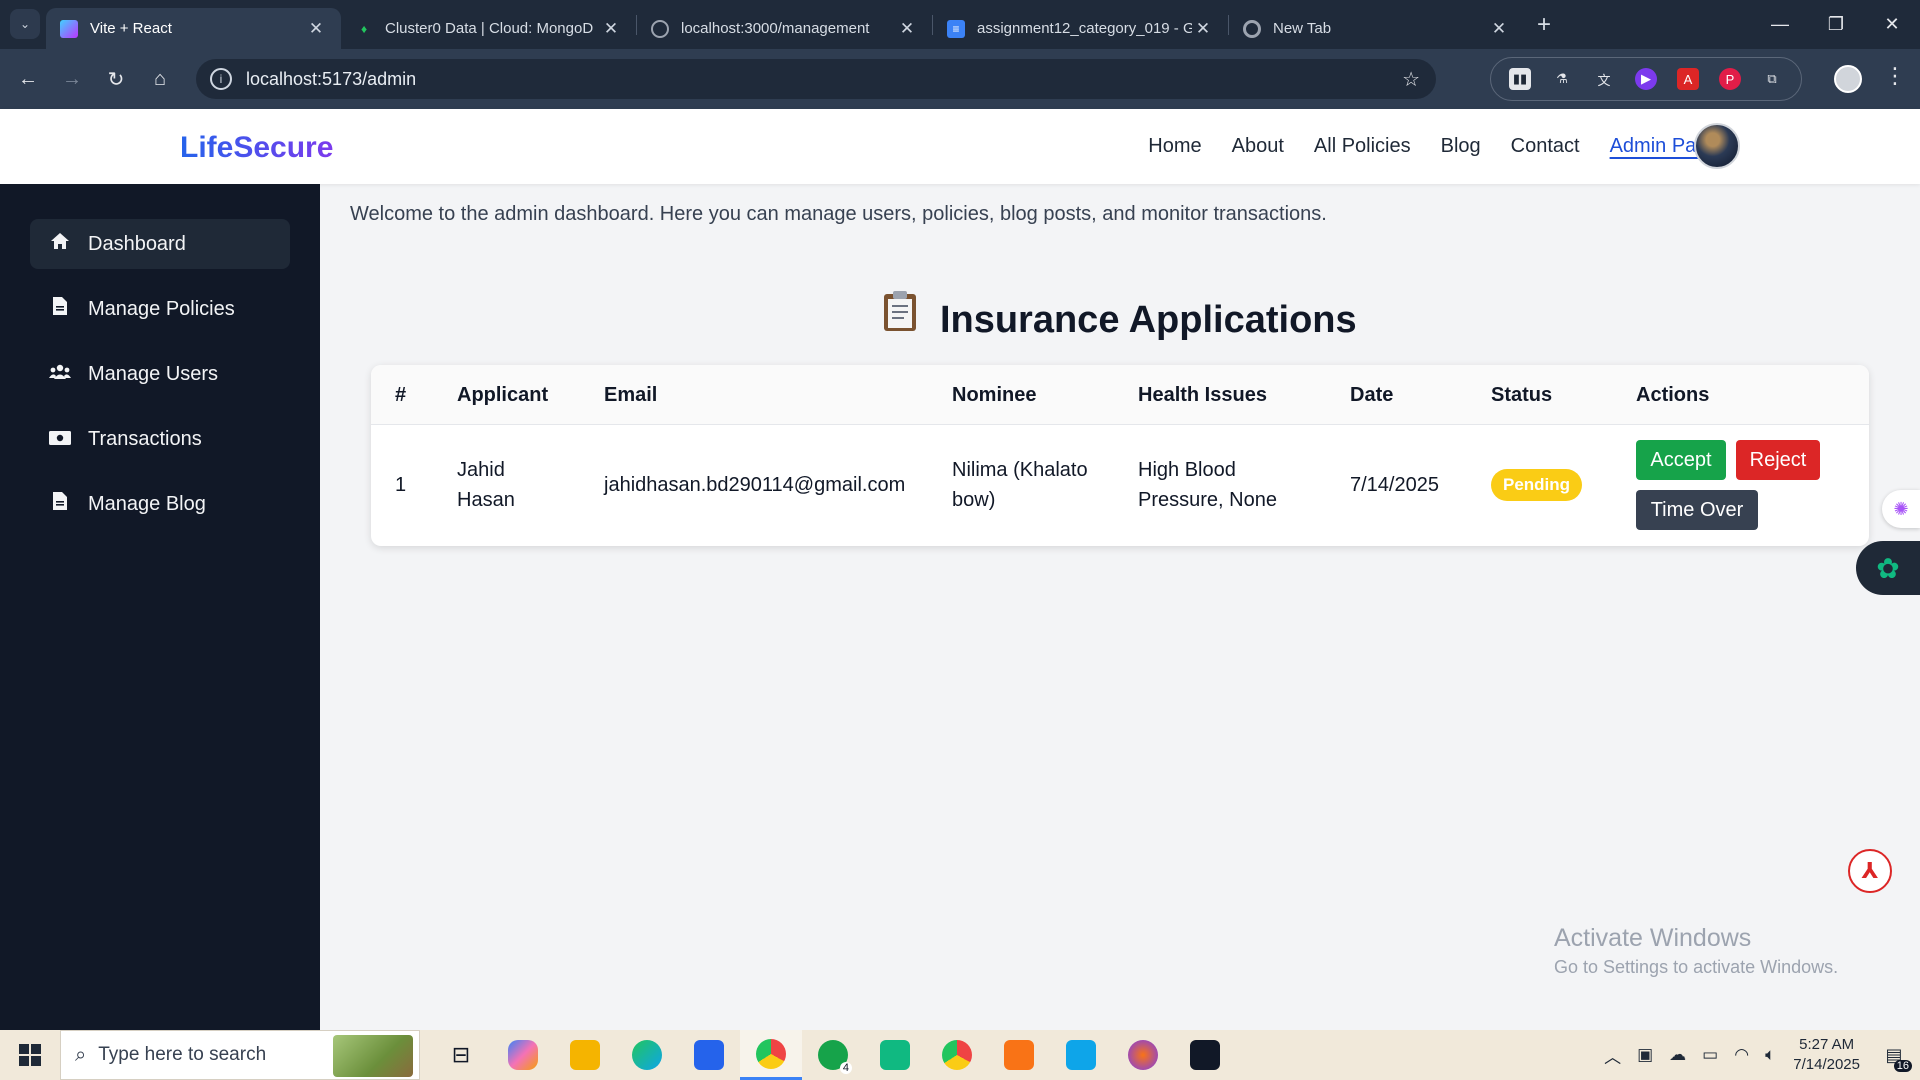 Image resolution: width=1920 pixels, height=1080 pixels. I want to click on pdf-extension-icon: A, so click(1688, 79).